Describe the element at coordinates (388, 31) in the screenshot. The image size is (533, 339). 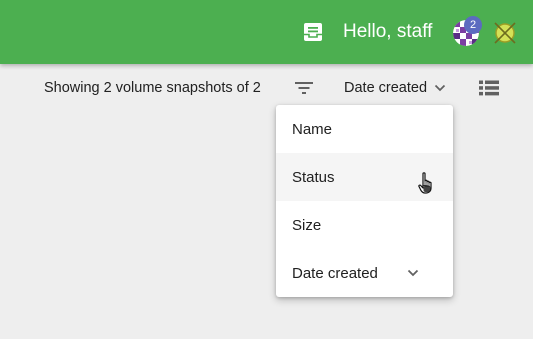
I see `greeting-text: Hello, staff` at that location.